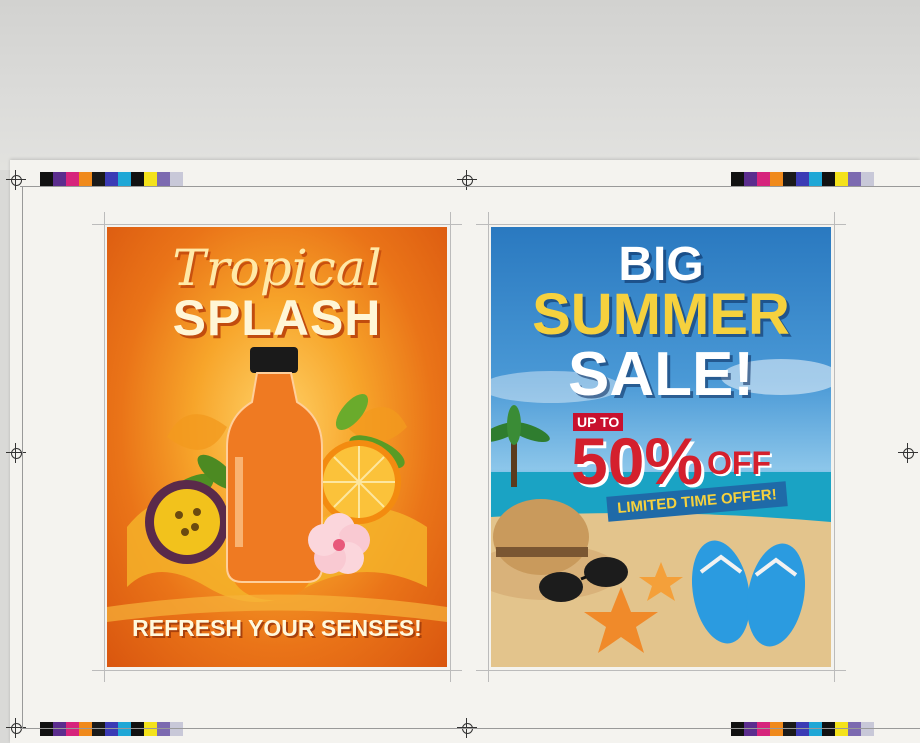 The image size is (920, 743). Describe the element at coordinates (187, 522) in the screenshot. I see `passion-fruit-icon` at that location.